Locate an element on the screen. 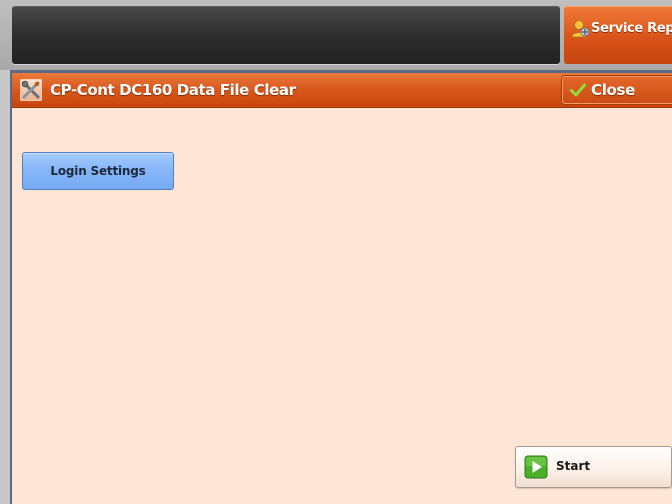 The width and height of the screenshot is (672, 504). service-rep-button: Service Rep. is located at coordinates (618, 35).